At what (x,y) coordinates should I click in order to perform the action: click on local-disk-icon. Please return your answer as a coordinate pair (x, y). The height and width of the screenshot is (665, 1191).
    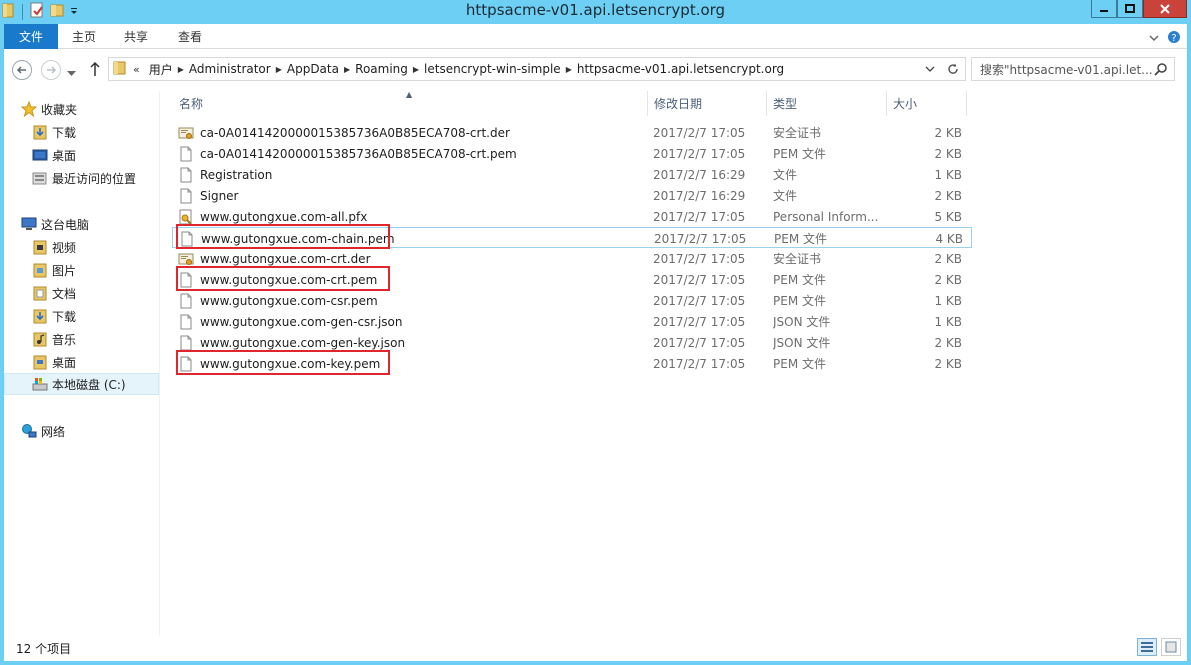
    Looking at the image, I should click on (40, 384).